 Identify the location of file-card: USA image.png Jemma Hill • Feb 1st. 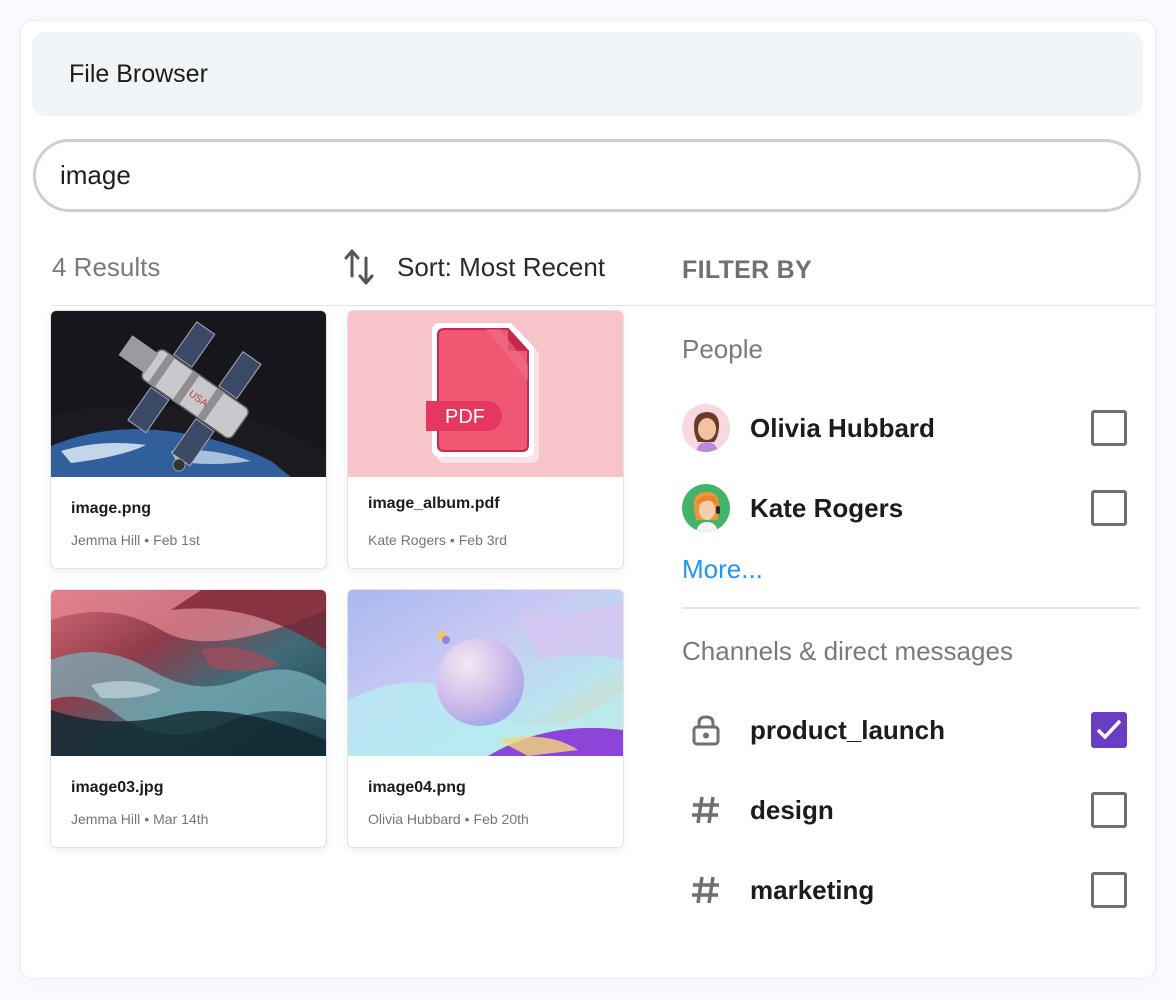
(188, 439).